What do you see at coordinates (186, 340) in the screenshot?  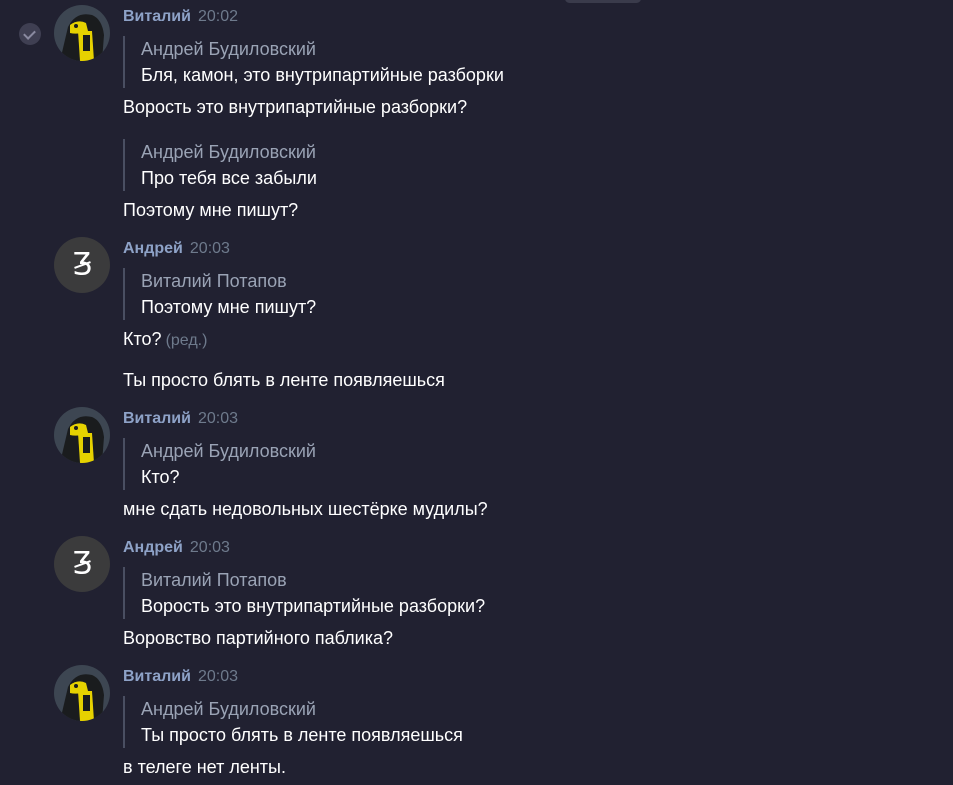 I see `edited-label: (ред.)` at bounding box center [186, 340].